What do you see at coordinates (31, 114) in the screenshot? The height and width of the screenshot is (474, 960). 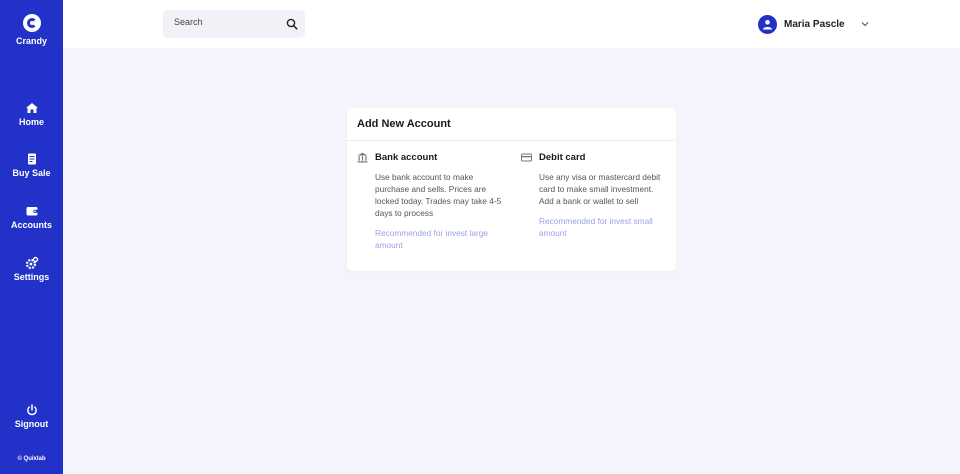 I see `sidebar-item-home: Home` at bounding box center [31, 114].